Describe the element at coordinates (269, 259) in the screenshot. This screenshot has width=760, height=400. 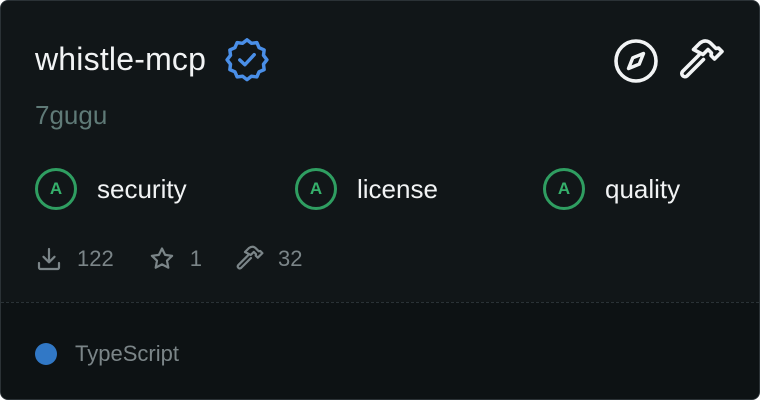
I see `stat-tools: 32` at that location.